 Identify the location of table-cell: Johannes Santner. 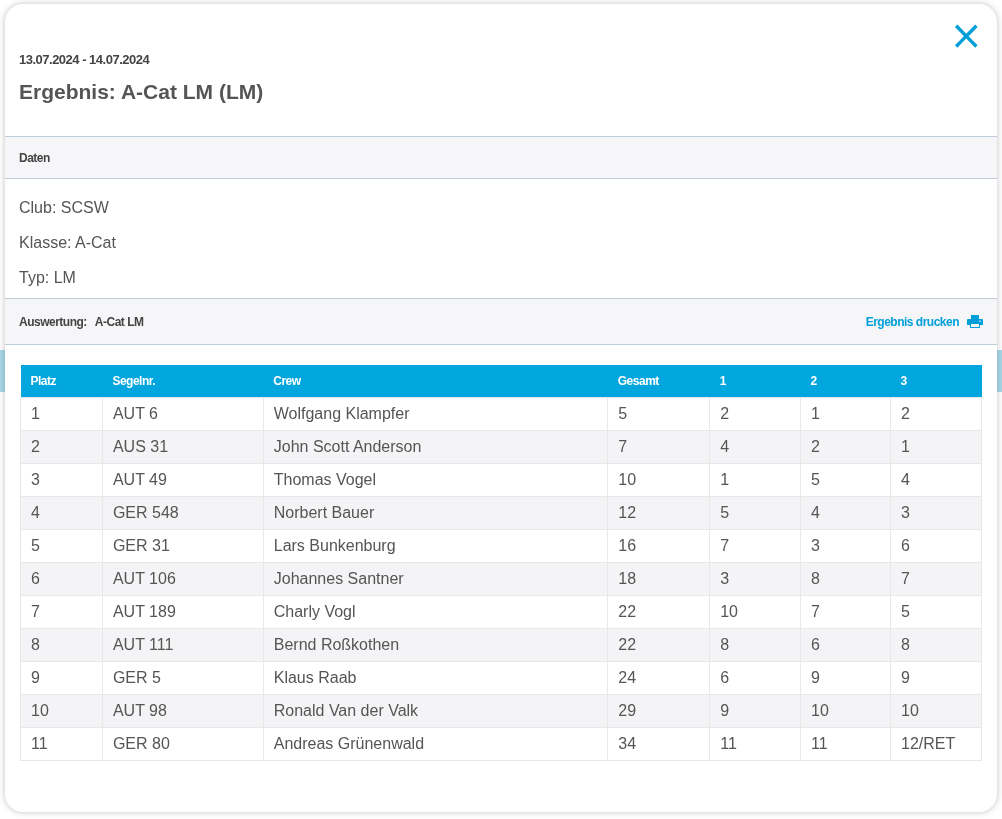
(435, 579).